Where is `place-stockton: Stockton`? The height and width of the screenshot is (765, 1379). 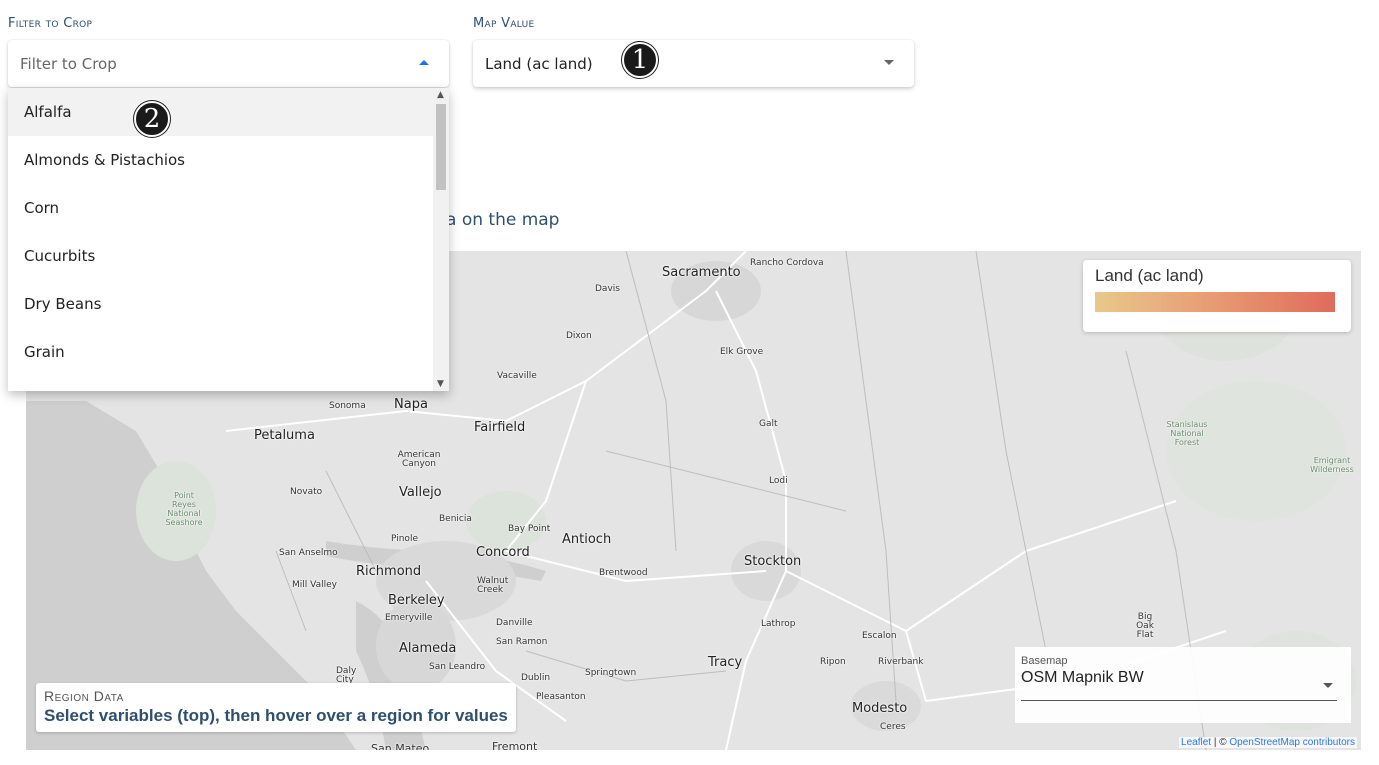
place-stockton: Stockton is located at coordinates (773, 561).